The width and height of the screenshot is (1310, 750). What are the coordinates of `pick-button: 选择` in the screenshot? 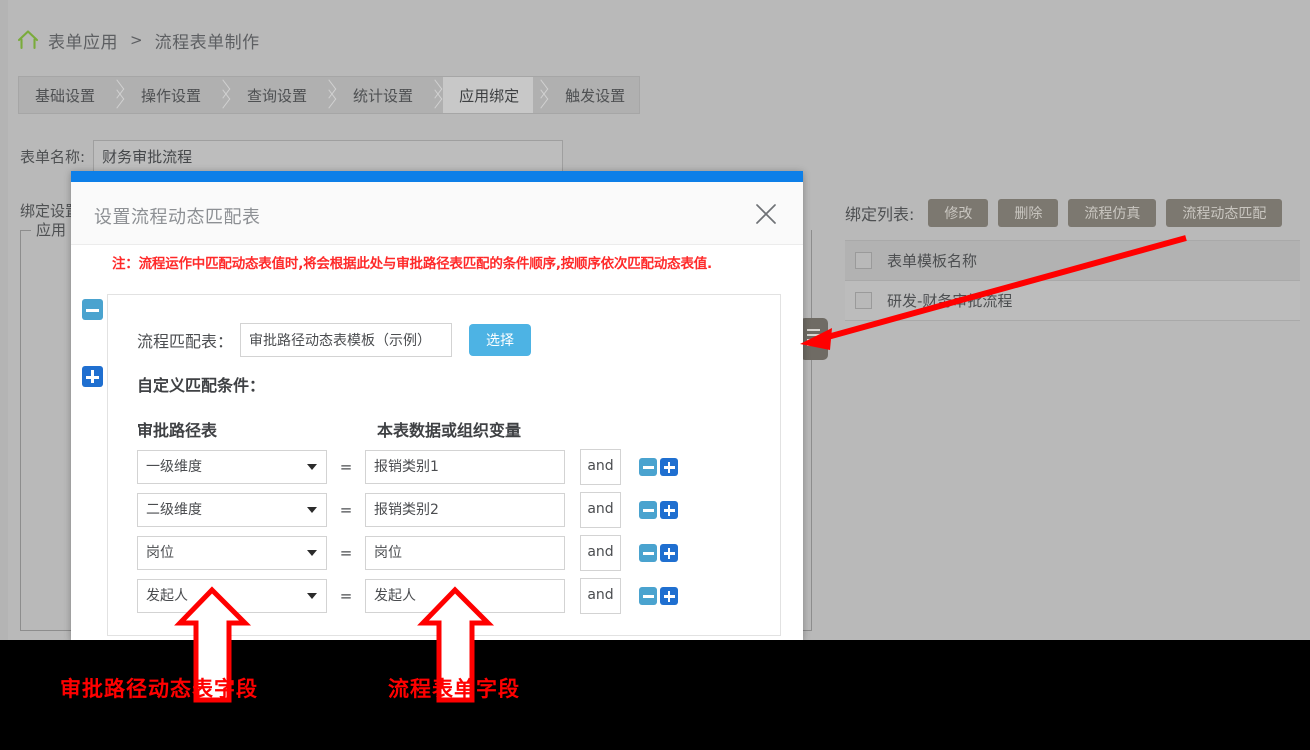 It's located at (500, 340).